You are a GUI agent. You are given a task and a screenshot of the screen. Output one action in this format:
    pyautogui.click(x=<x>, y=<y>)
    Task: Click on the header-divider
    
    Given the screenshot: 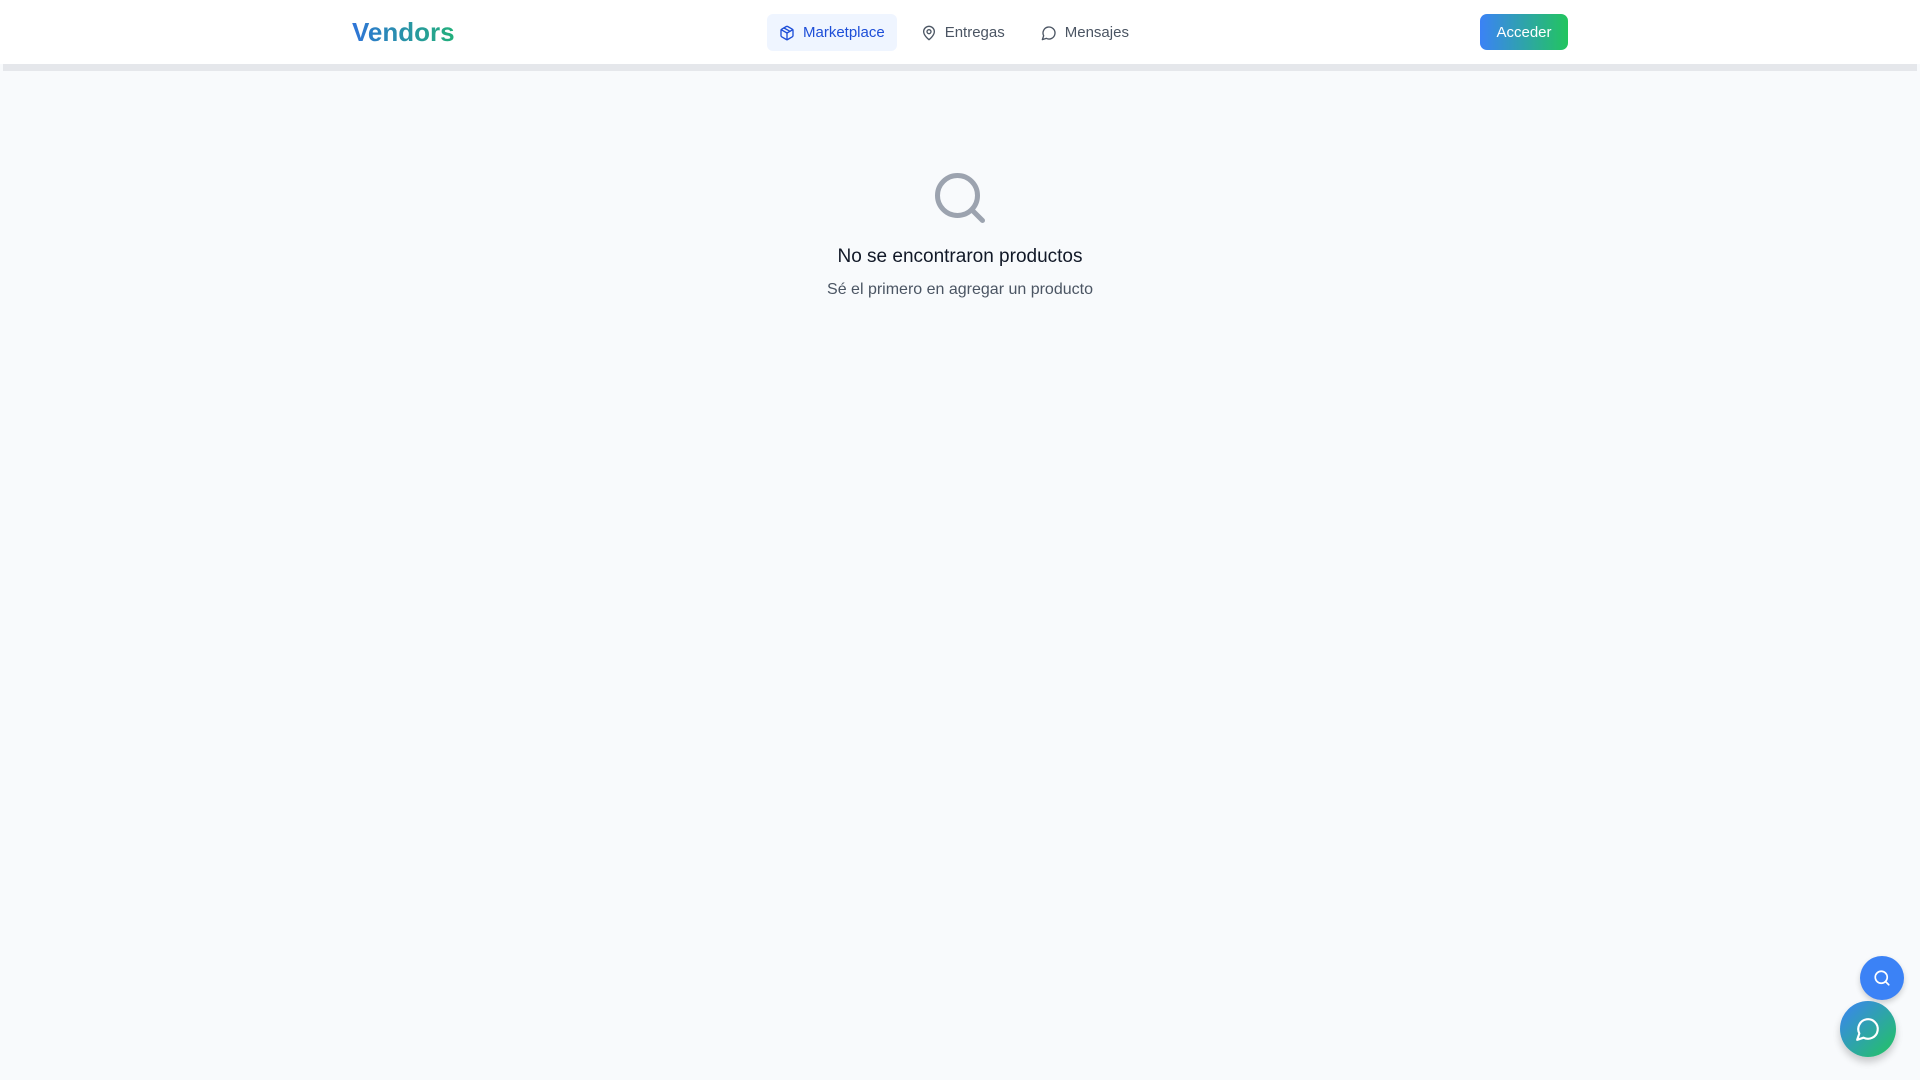 What is the action you would take?
    pyautogui.click(x=960, y=67)
    